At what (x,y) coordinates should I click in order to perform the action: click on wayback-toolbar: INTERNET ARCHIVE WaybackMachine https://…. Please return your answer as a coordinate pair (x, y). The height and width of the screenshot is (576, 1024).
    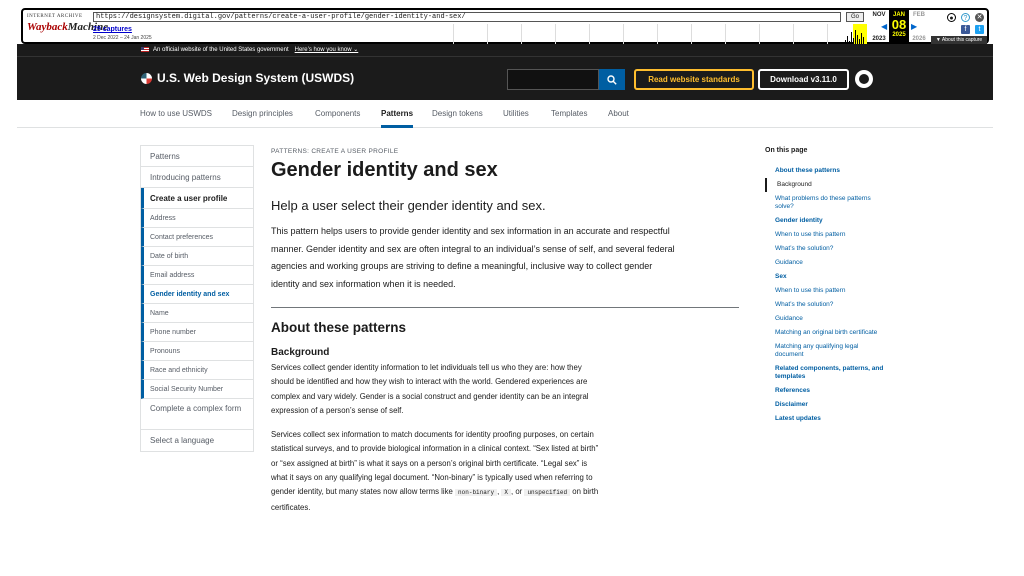
    Looking at the image, I should click on (505, 26).